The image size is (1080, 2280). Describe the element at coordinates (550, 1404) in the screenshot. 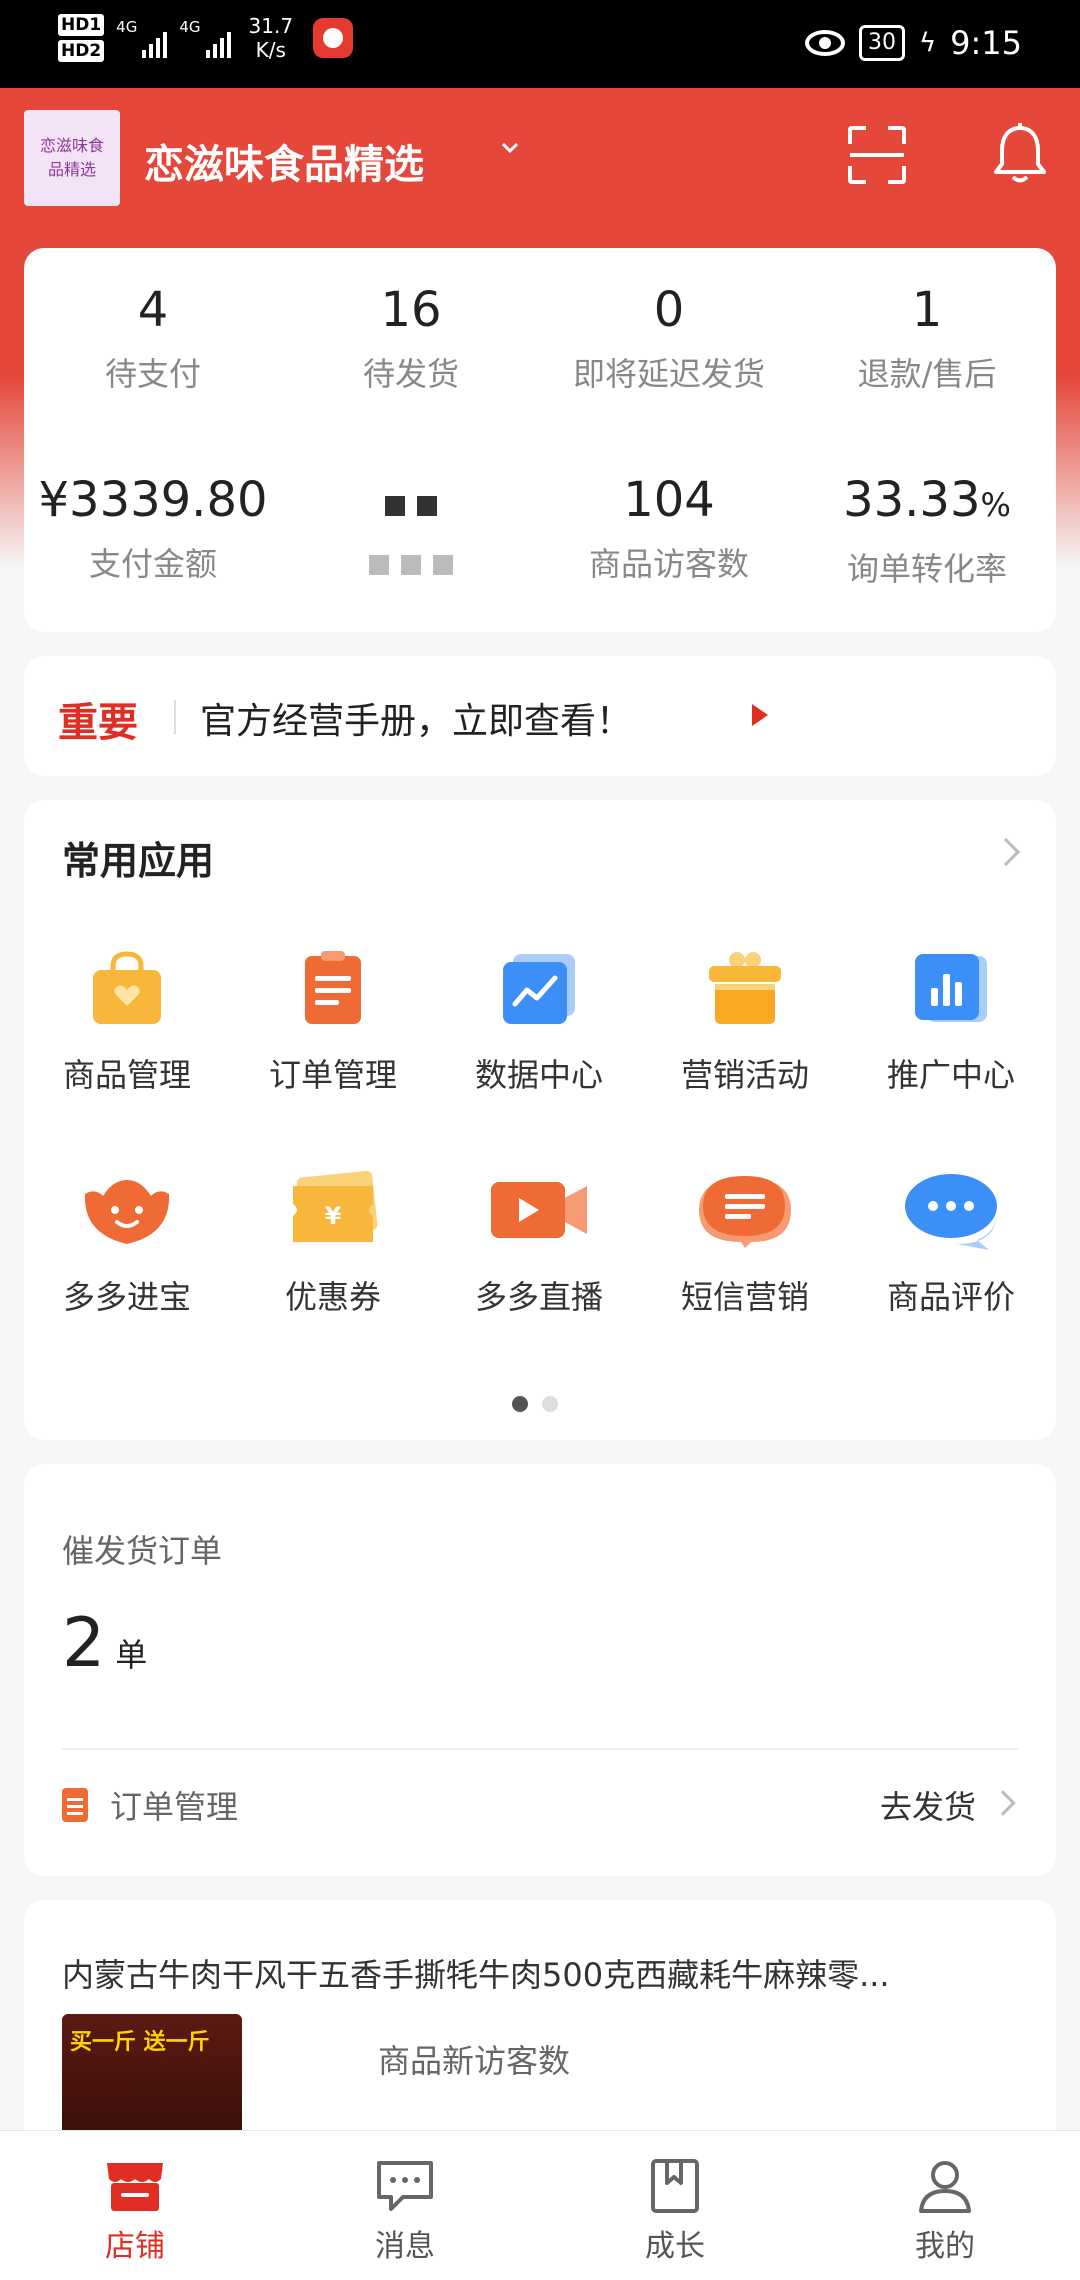

I see `page-dot` at that location.